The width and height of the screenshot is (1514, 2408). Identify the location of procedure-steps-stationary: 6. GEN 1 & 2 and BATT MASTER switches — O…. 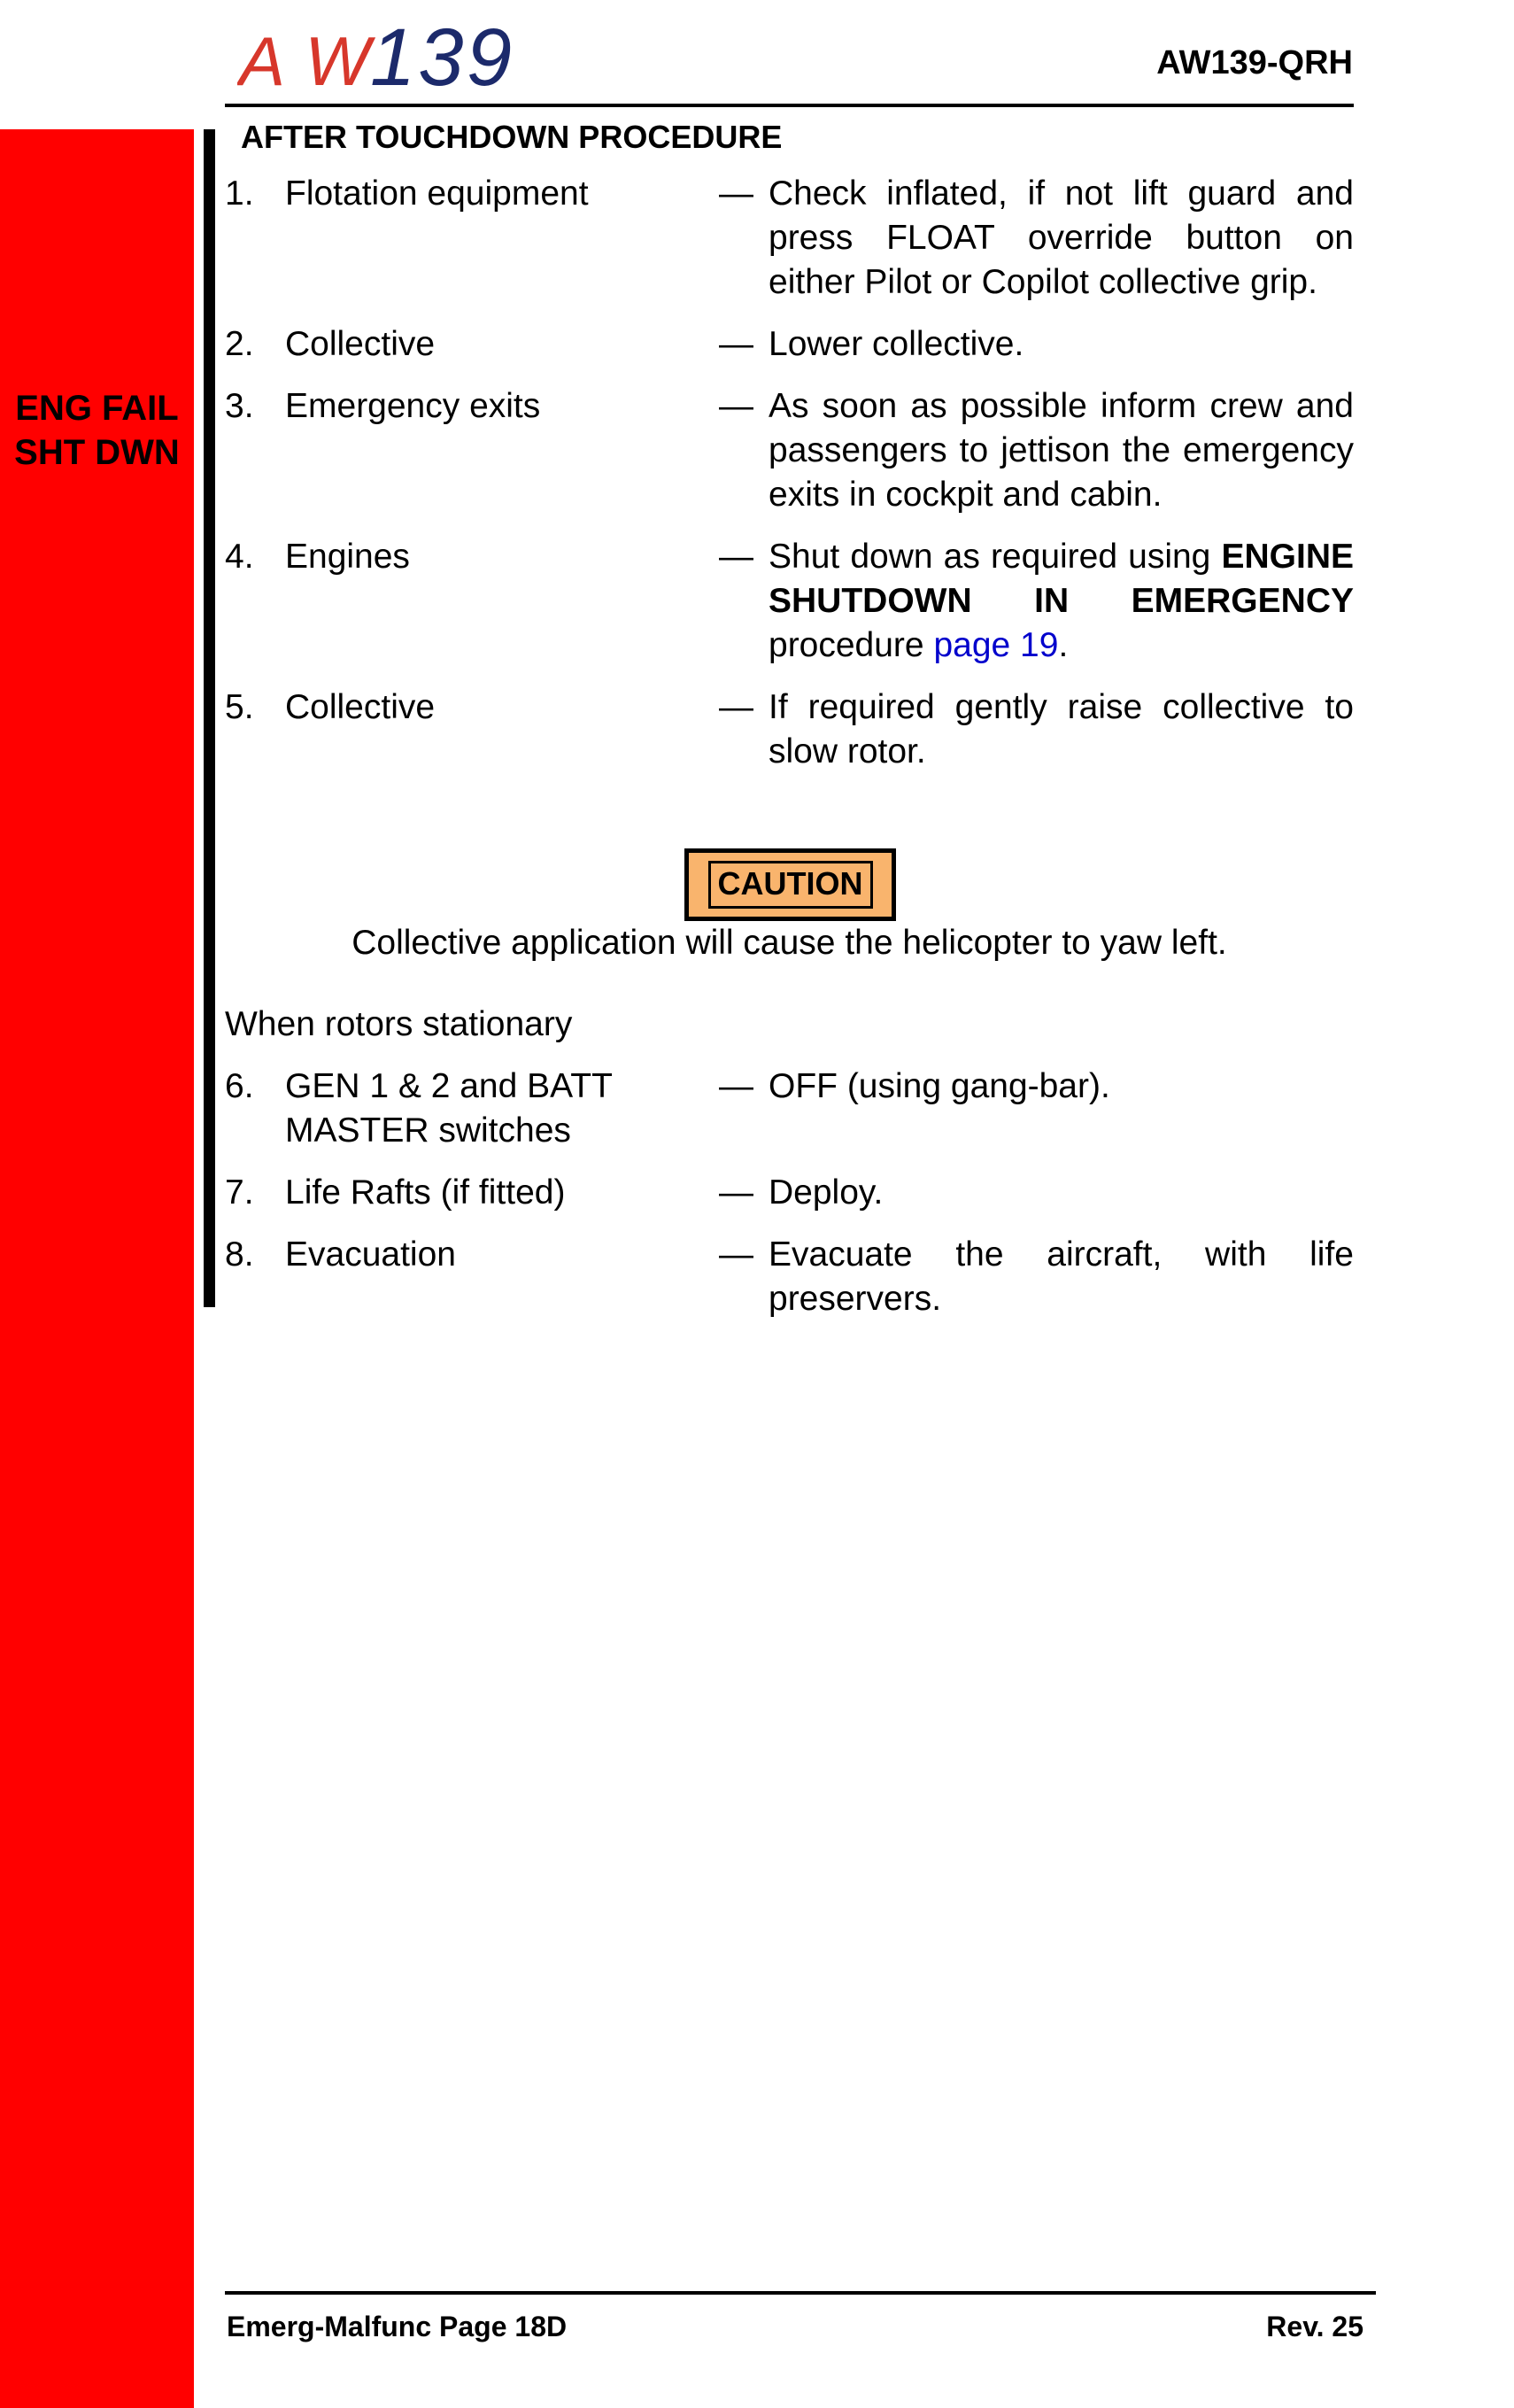
(790, 1202).